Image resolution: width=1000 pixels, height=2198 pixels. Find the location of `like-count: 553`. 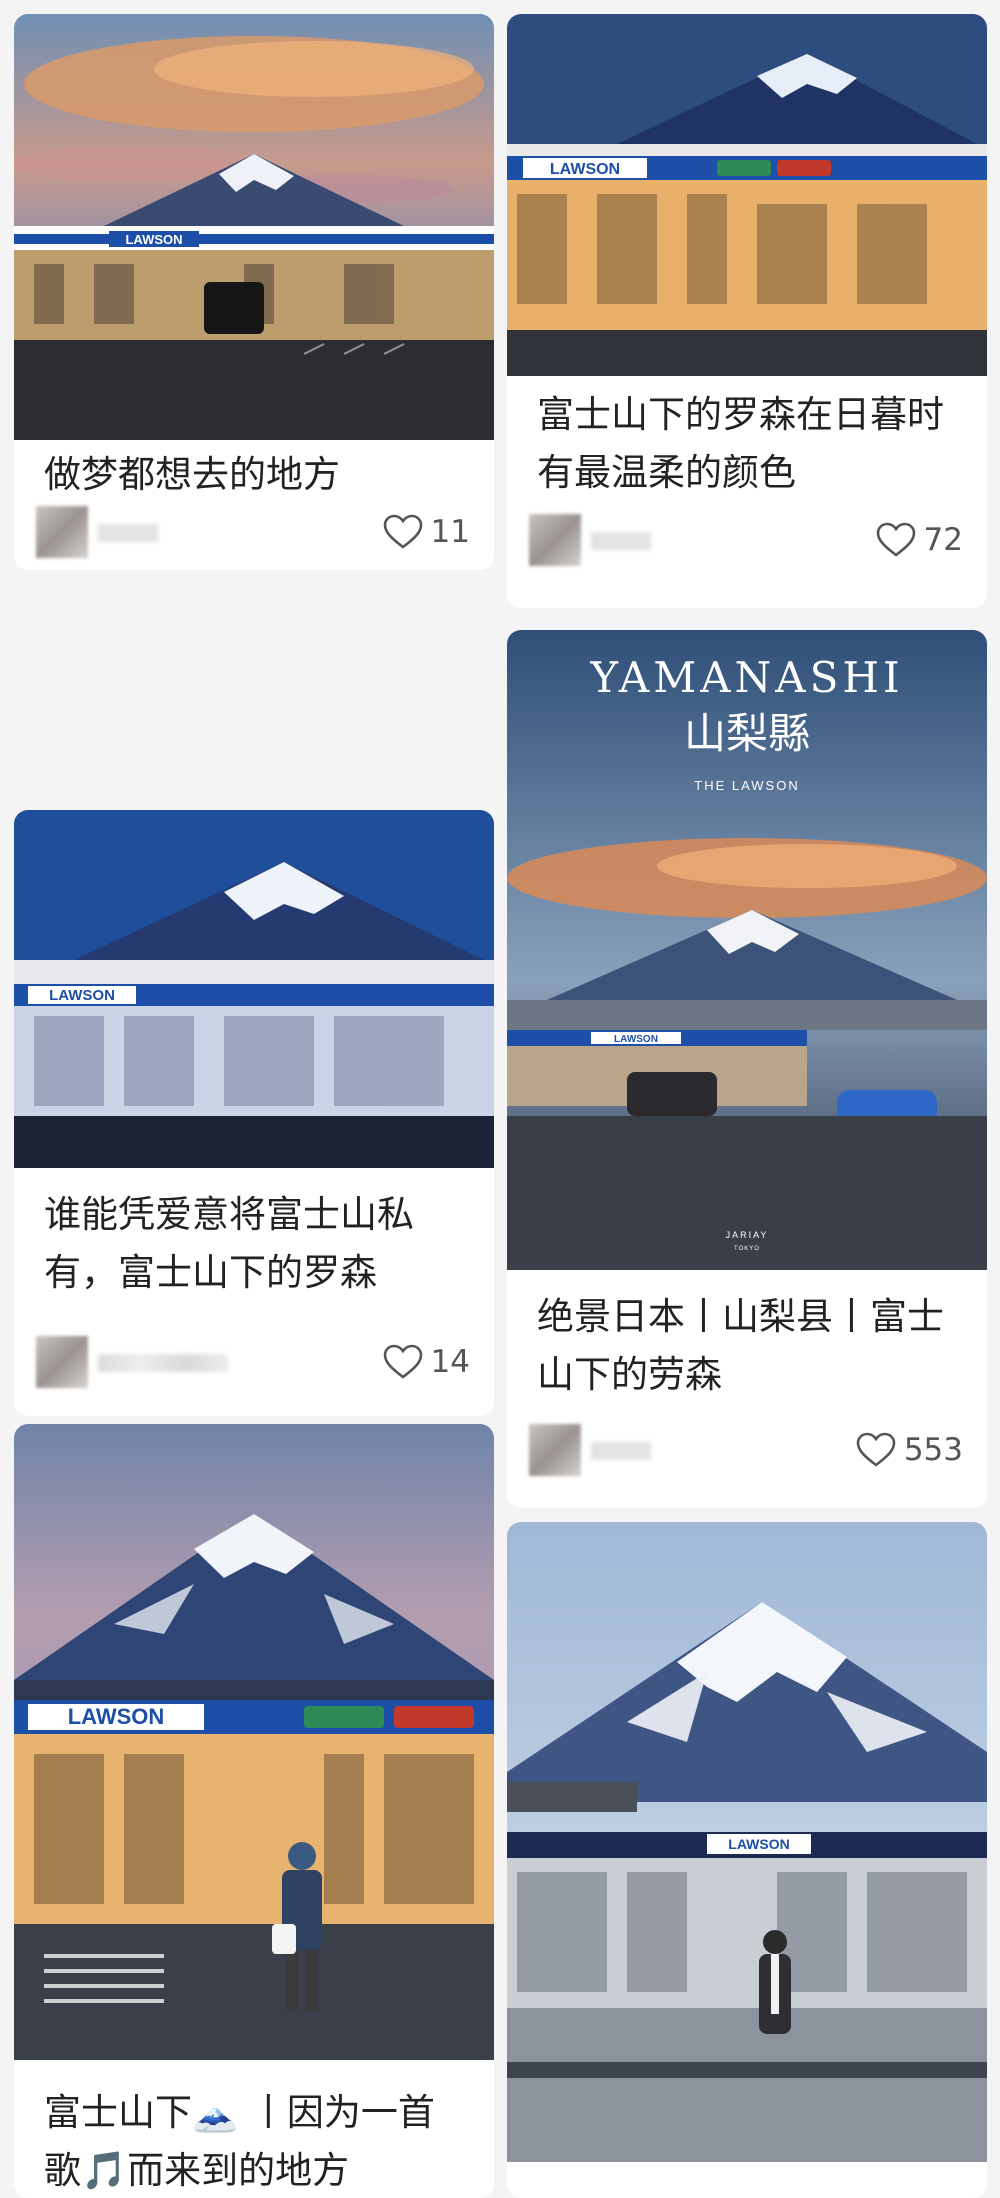

like-count: 553 is located at coordinates (933, 1450).